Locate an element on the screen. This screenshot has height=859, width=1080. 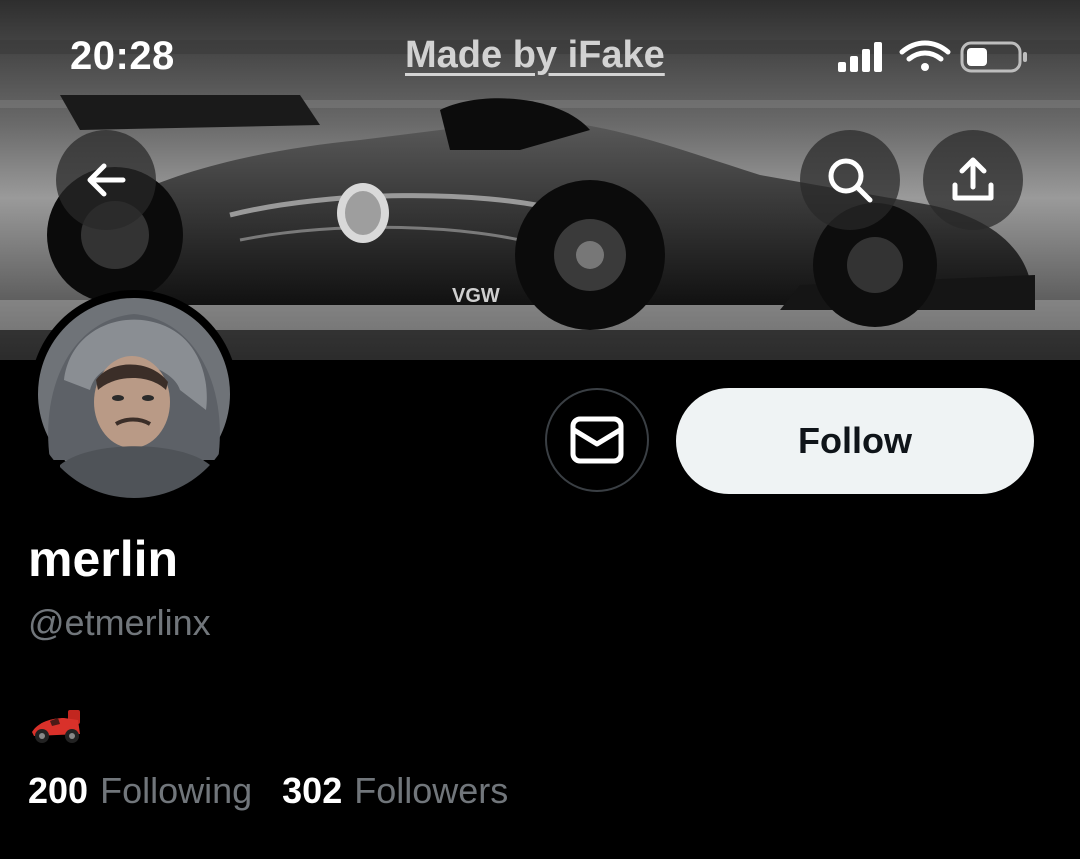
profile-avatar is located at coordinates (134, 394).